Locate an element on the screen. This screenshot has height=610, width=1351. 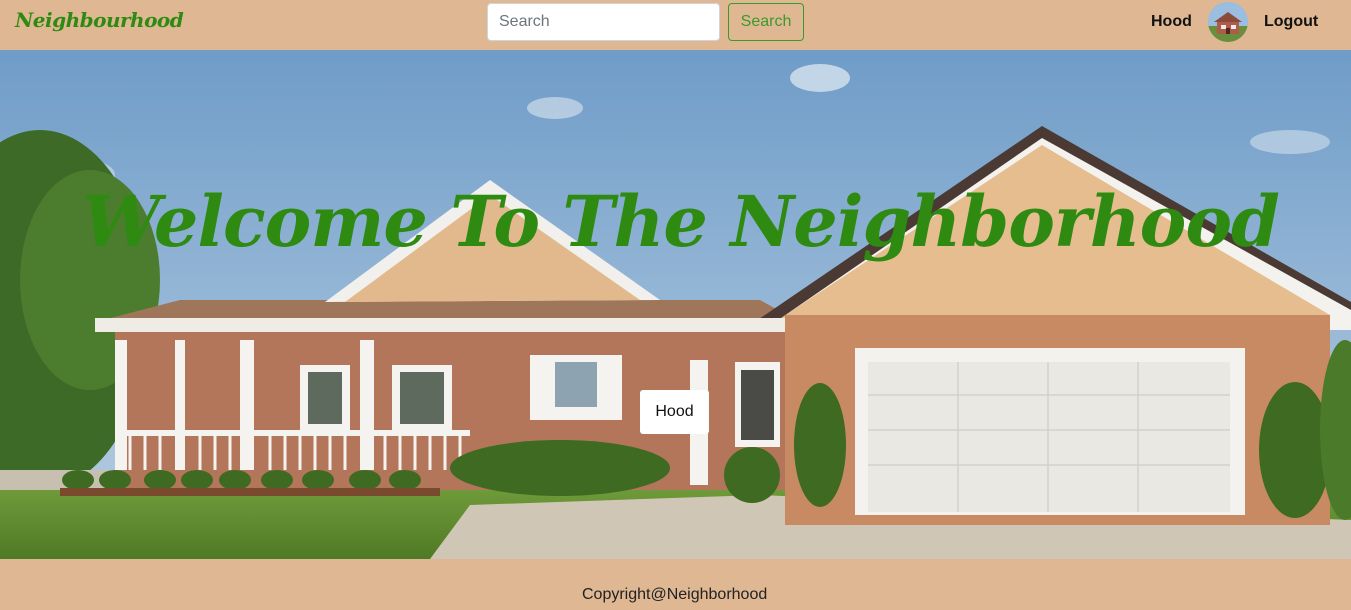
brand-logo-link: Neighbourhood is located at coordinates (99, 20).